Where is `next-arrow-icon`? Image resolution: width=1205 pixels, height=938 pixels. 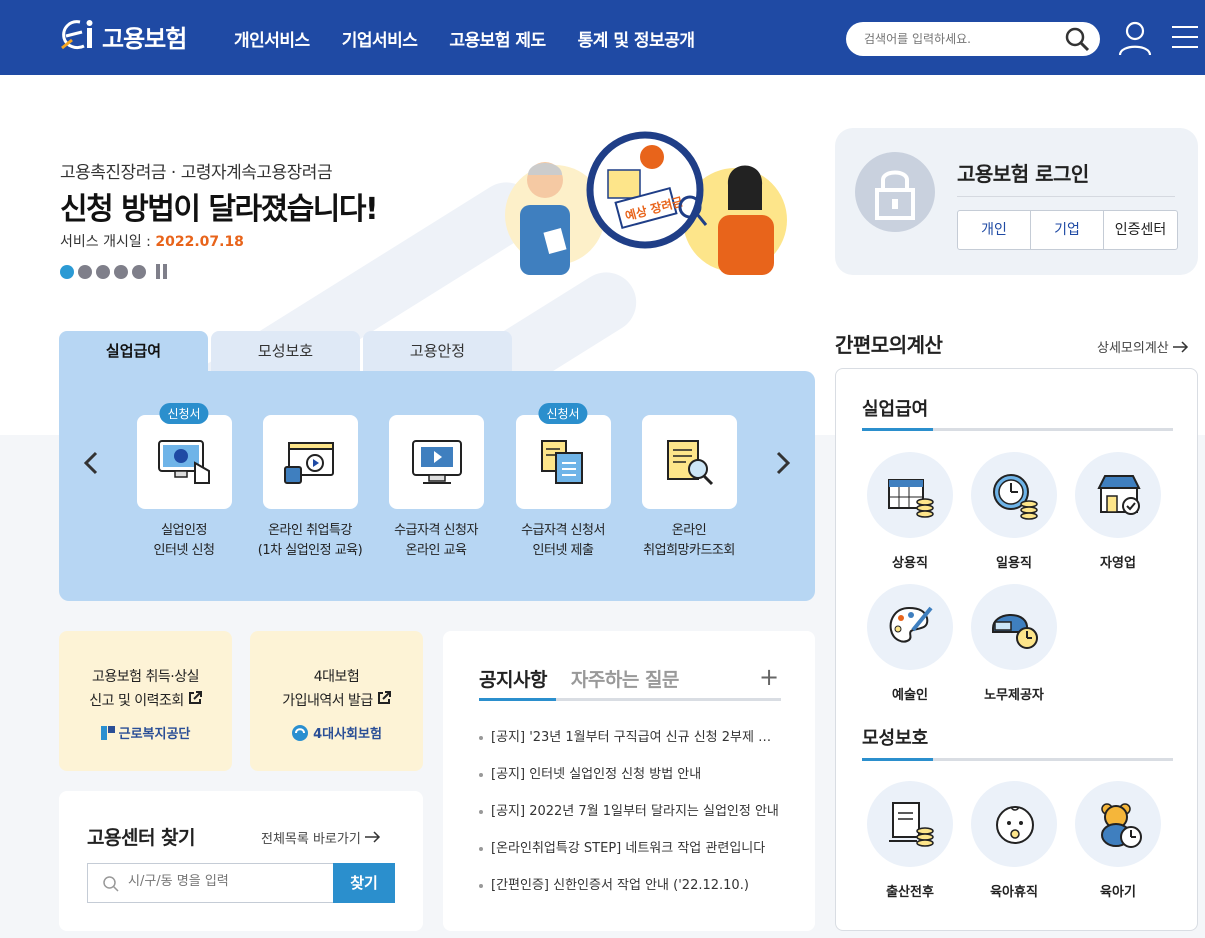 next-arrow-icon is located at coordinates (783, 463).